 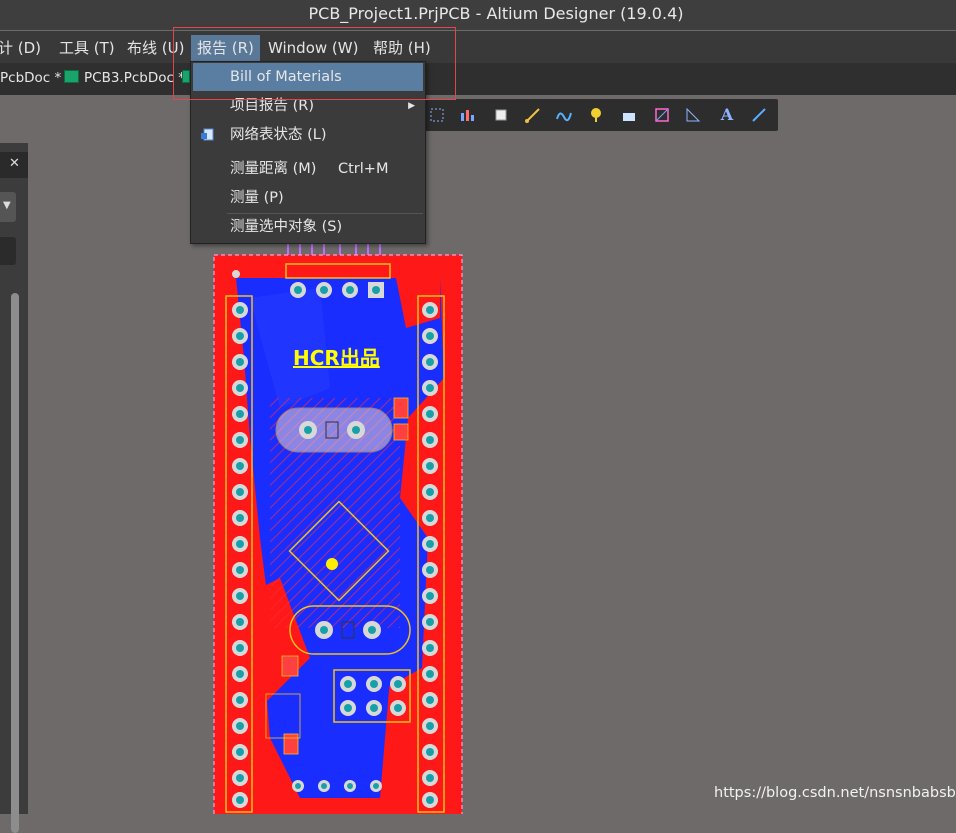 I want to click on diff-pair-icon, so click(x=564, y=115).